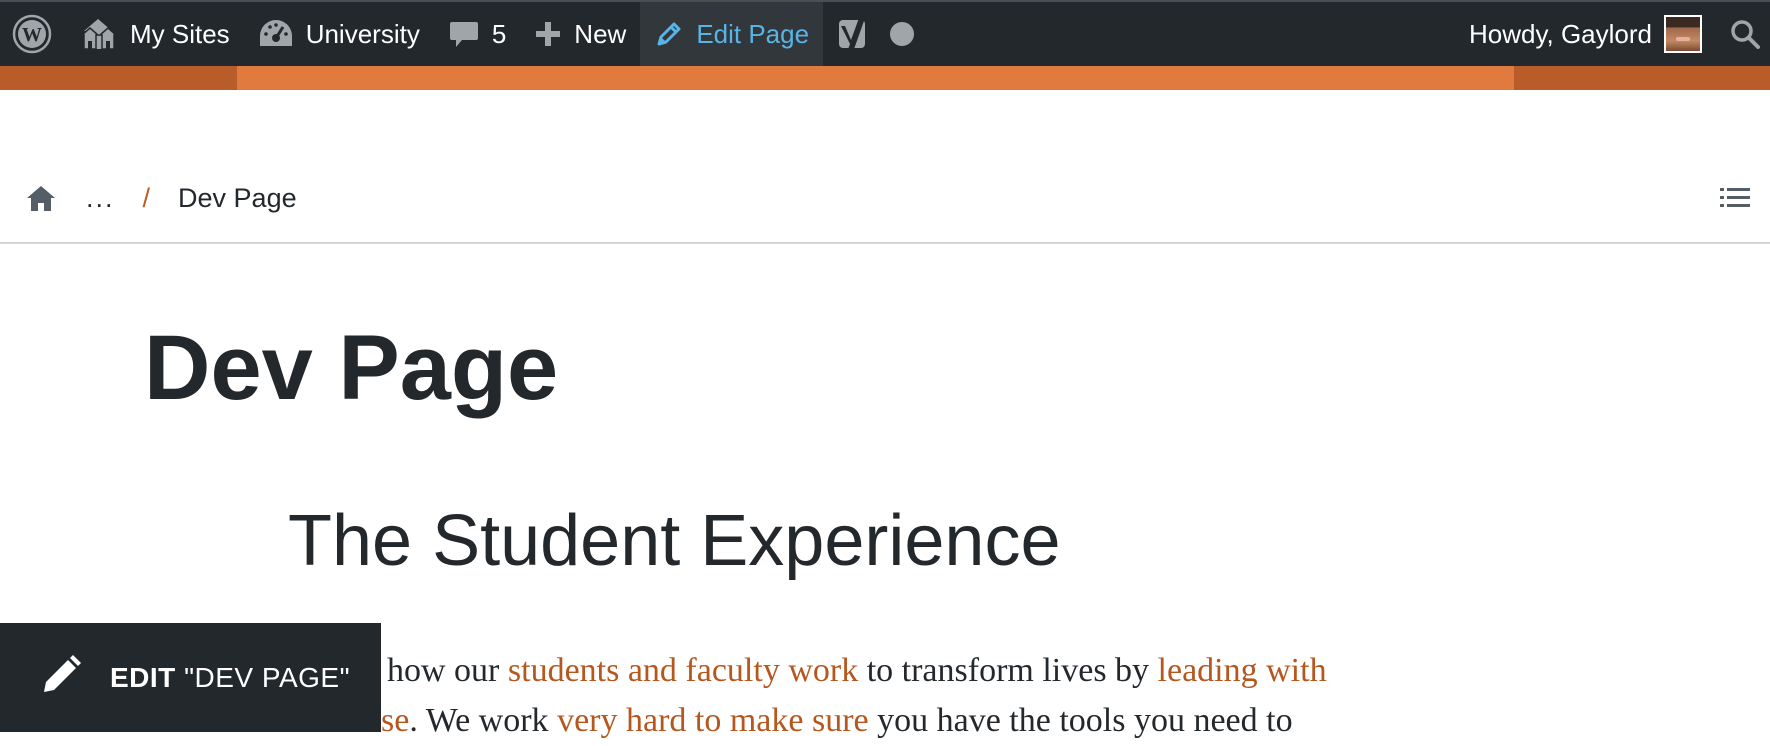 The image size is (1770, 746). What do you see at coordinates (1080, 720) in the screenshot?
I see `text-span: you have the tools you need to` at bounding box center [1080, 720].